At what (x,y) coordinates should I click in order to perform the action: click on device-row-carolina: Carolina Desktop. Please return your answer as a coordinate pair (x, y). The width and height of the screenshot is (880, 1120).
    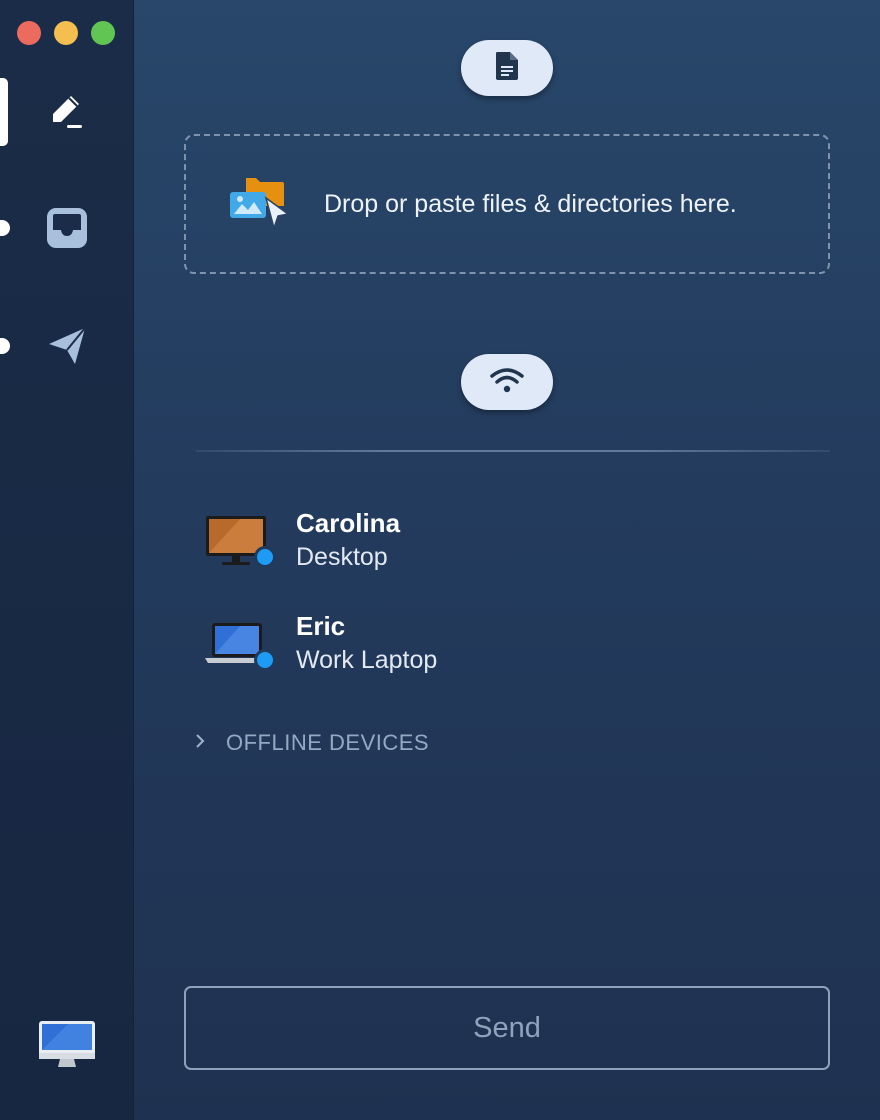
    Looking at the image, I should click on (302, 540).